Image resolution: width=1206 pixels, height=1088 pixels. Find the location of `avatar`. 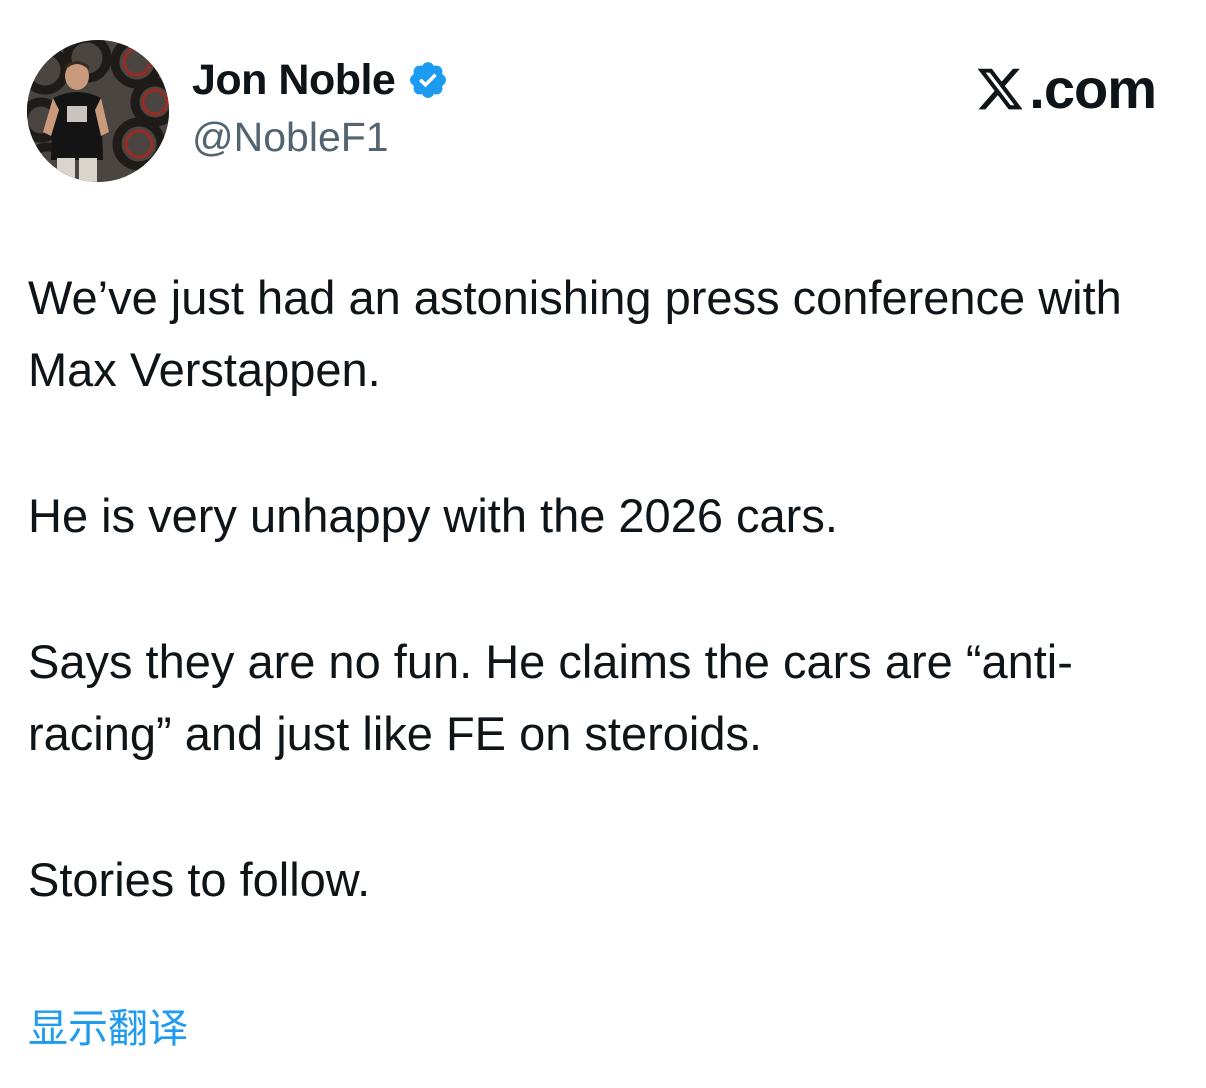

avatar is located at coordinates (98, 111).